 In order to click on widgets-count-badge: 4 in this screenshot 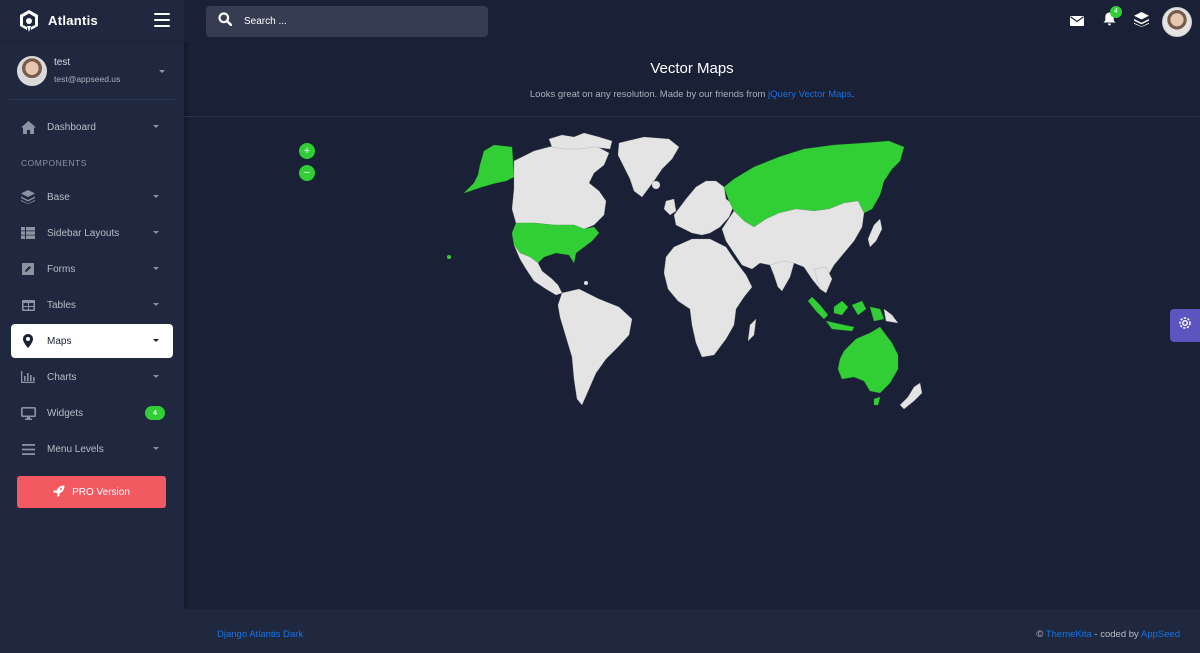, I will do `click(155, 413)`.